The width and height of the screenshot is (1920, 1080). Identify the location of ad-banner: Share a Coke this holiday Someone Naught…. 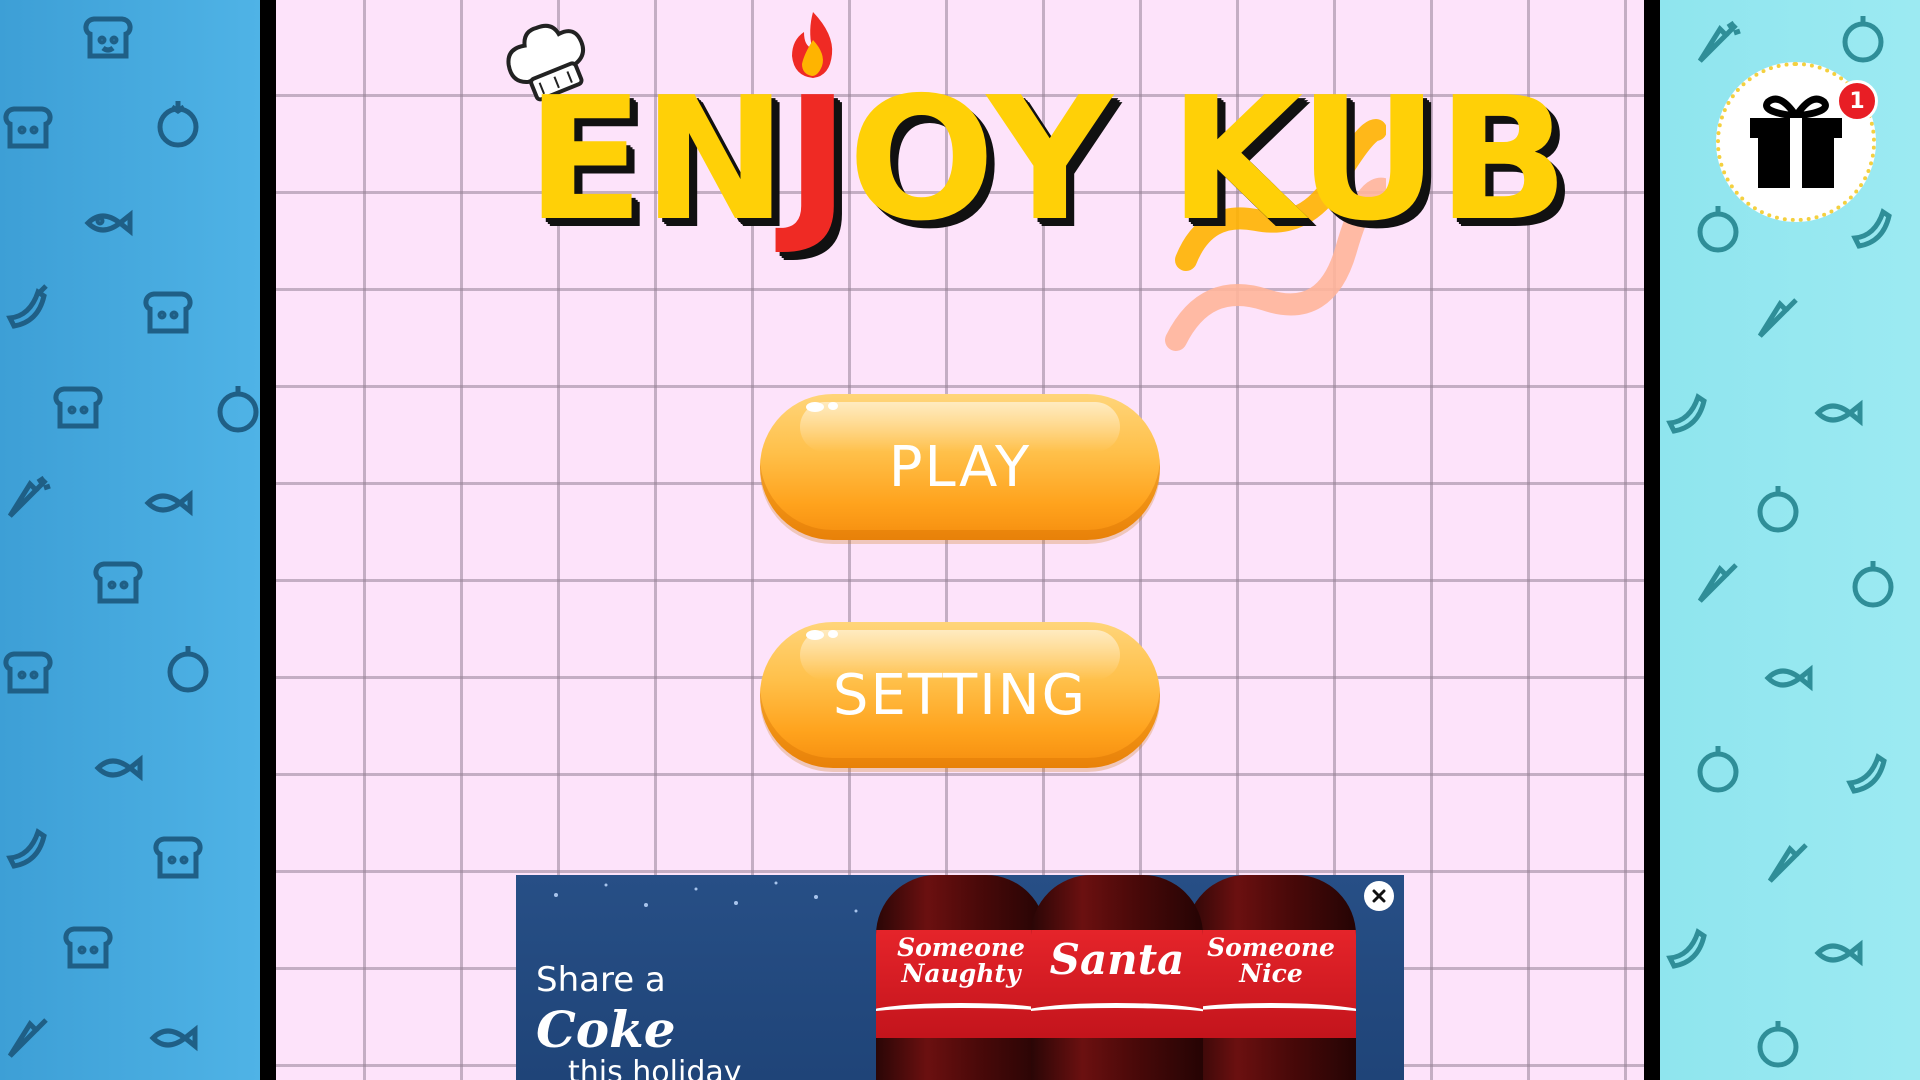
(960, 977).